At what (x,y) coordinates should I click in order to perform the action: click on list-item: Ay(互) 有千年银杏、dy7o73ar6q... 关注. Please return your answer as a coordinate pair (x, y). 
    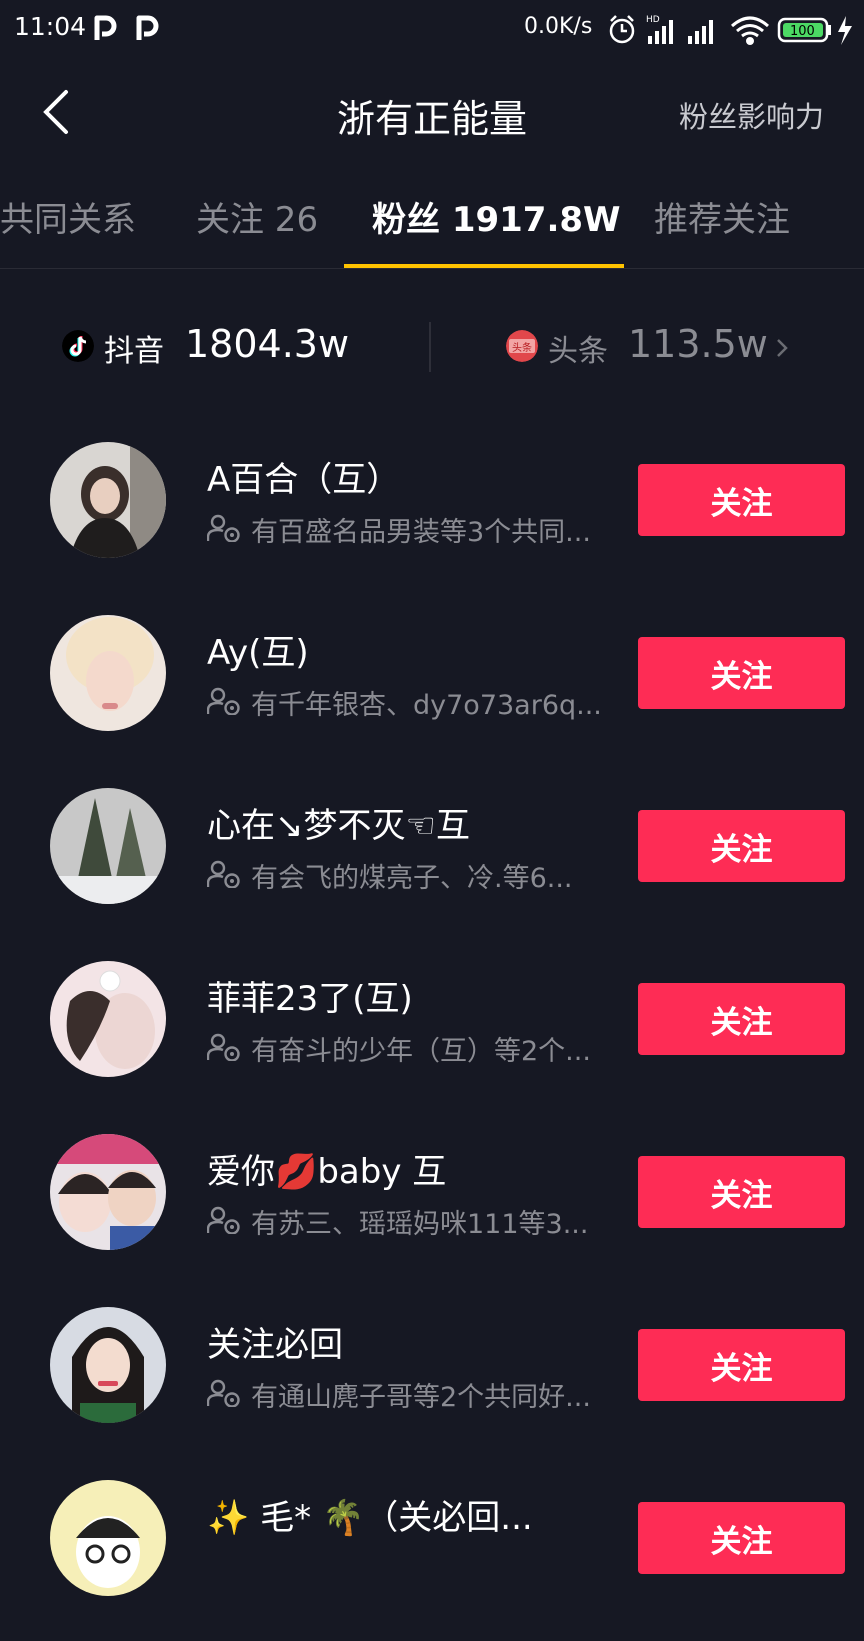
    Looking at the image, I should click on (432, 689).